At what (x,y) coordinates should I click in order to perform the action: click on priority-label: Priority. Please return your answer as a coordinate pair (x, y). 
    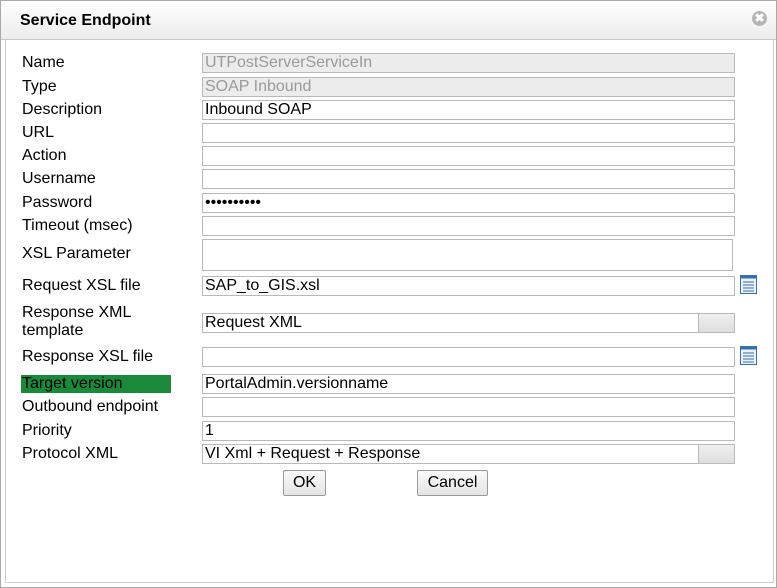
    Looking at the image, I should click on (47, 430).